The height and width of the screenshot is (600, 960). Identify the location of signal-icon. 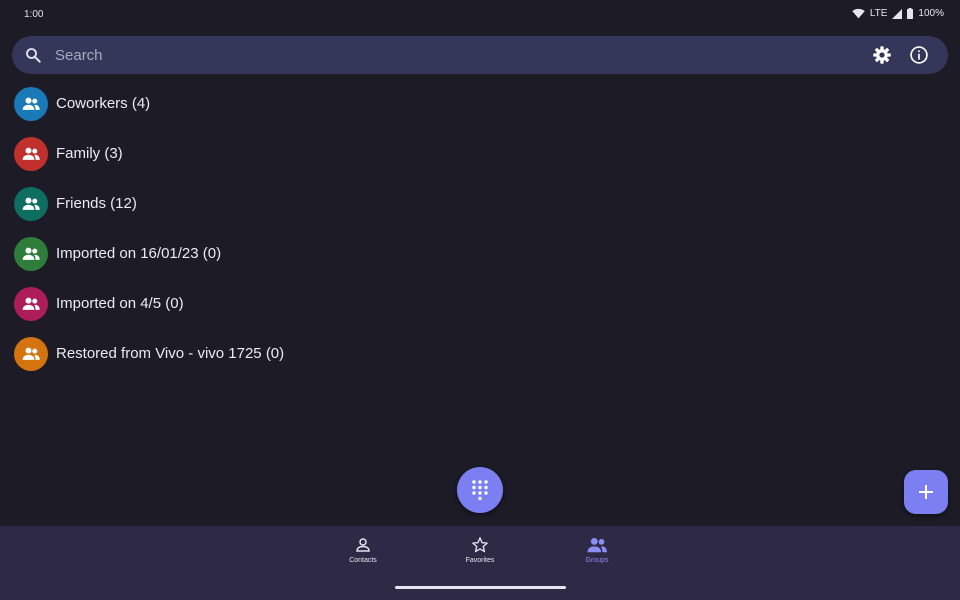
(897, 13).